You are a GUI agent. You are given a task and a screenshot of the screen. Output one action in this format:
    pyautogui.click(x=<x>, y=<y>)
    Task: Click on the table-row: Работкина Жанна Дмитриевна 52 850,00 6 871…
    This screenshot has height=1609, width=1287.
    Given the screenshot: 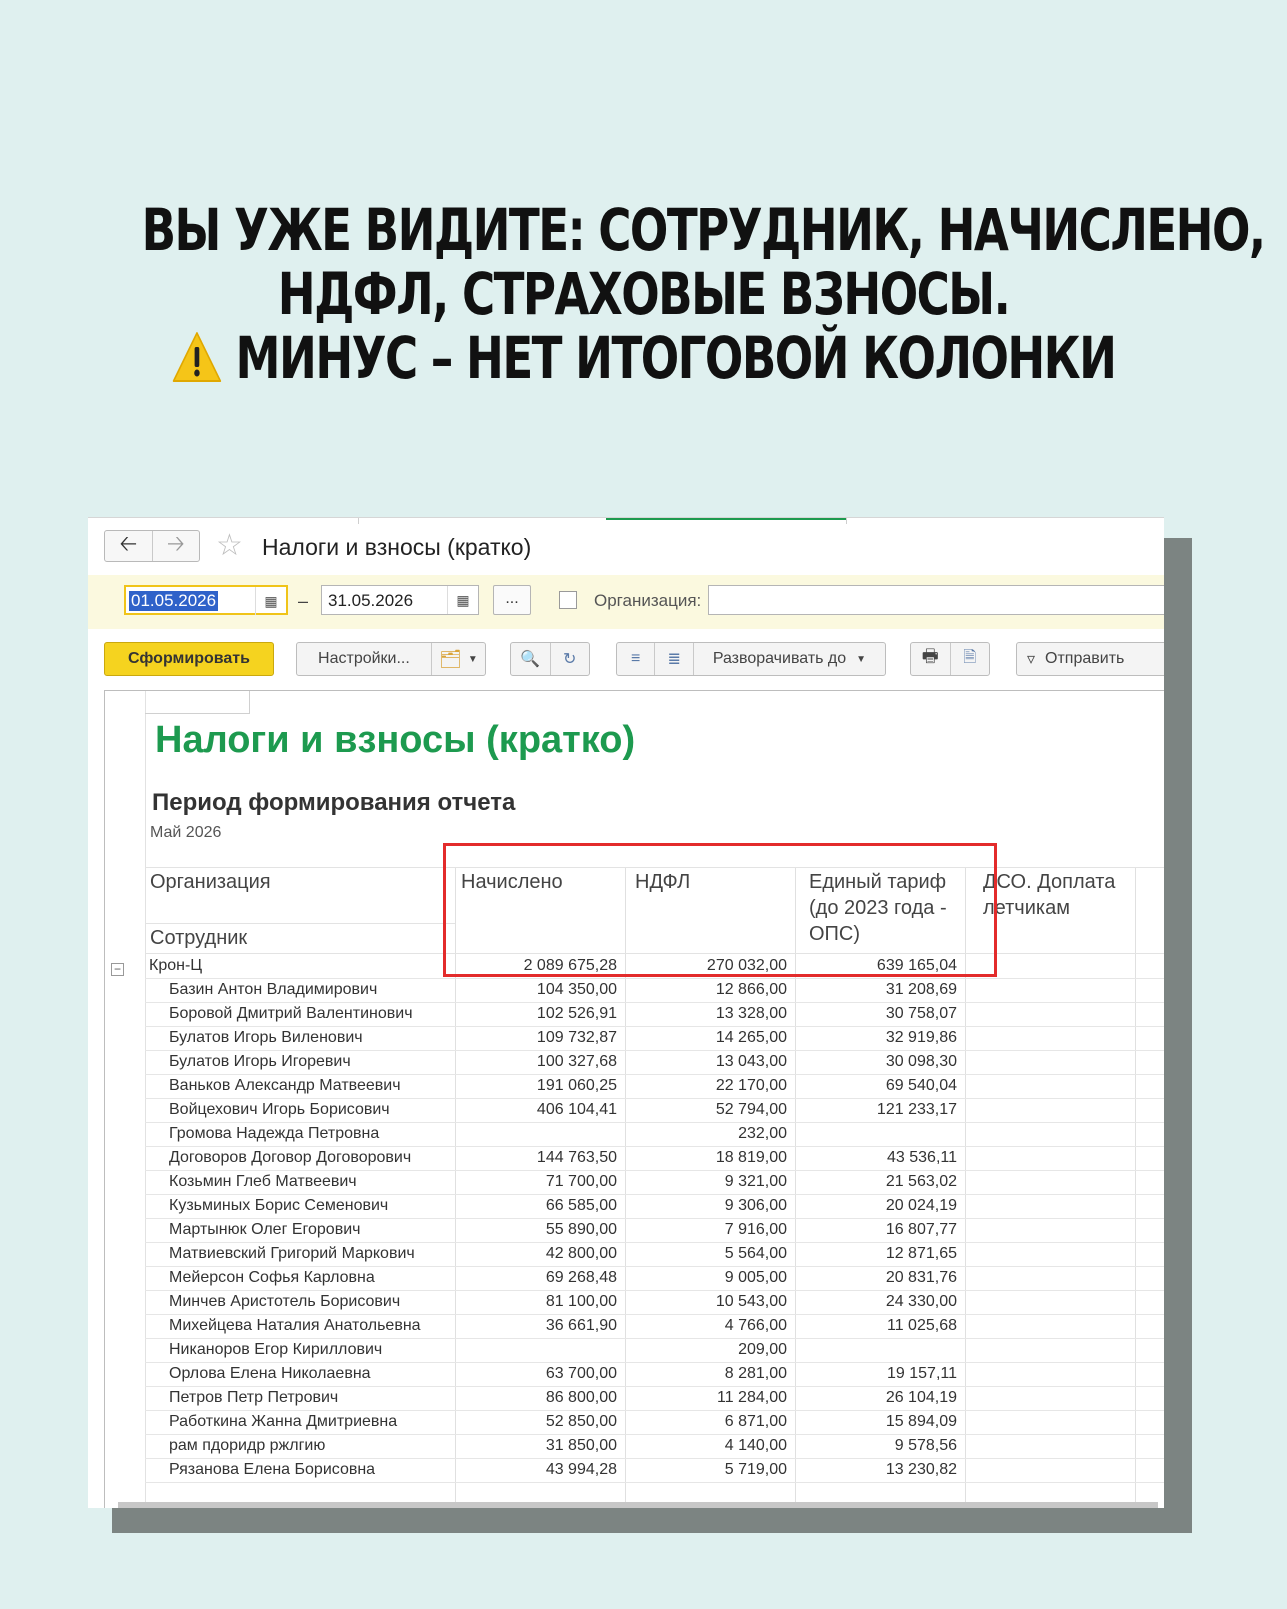 What is the action you would take?
    pyautogui.click(x=654, y=1422)
    